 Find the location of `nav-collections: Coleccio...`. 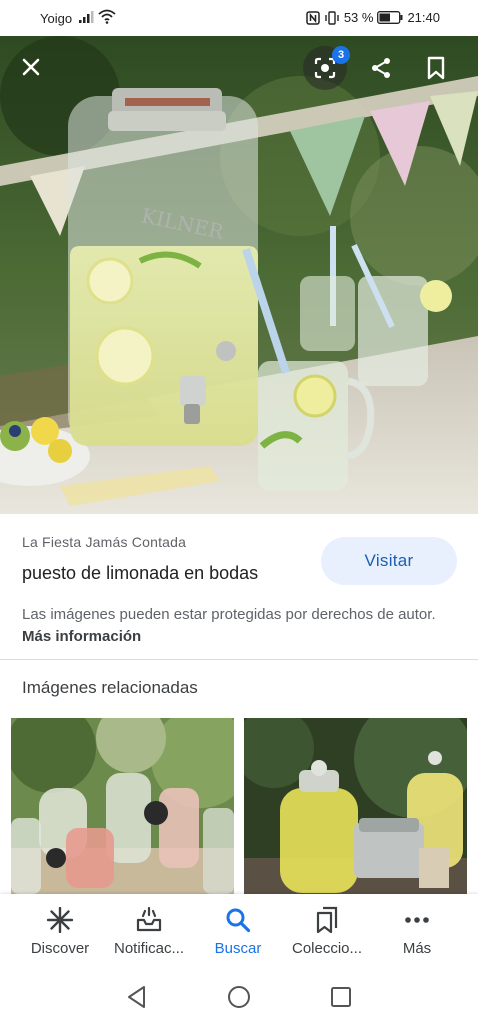

nav-collections: Coleccio... is located at coordinates (327, 932).